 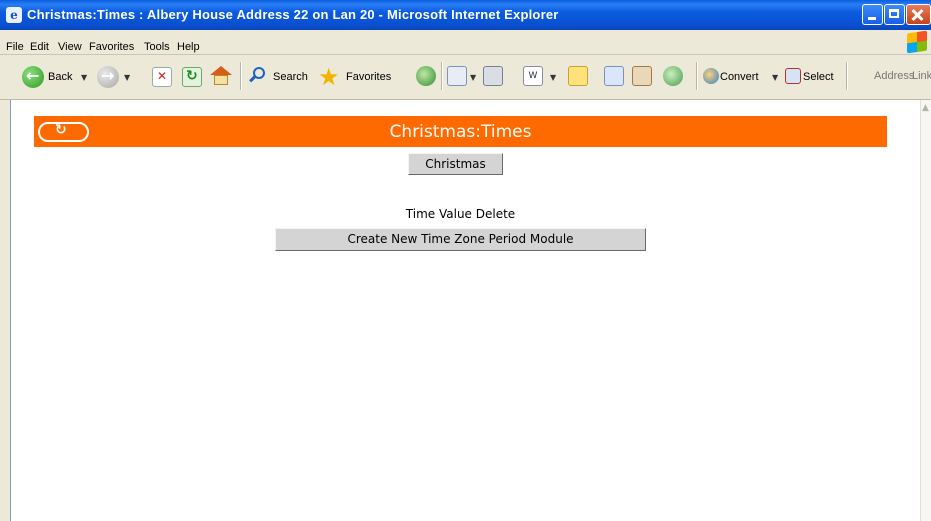 I want to click on convert-dropdown-icon: ▼, so click(x=775, y=77).